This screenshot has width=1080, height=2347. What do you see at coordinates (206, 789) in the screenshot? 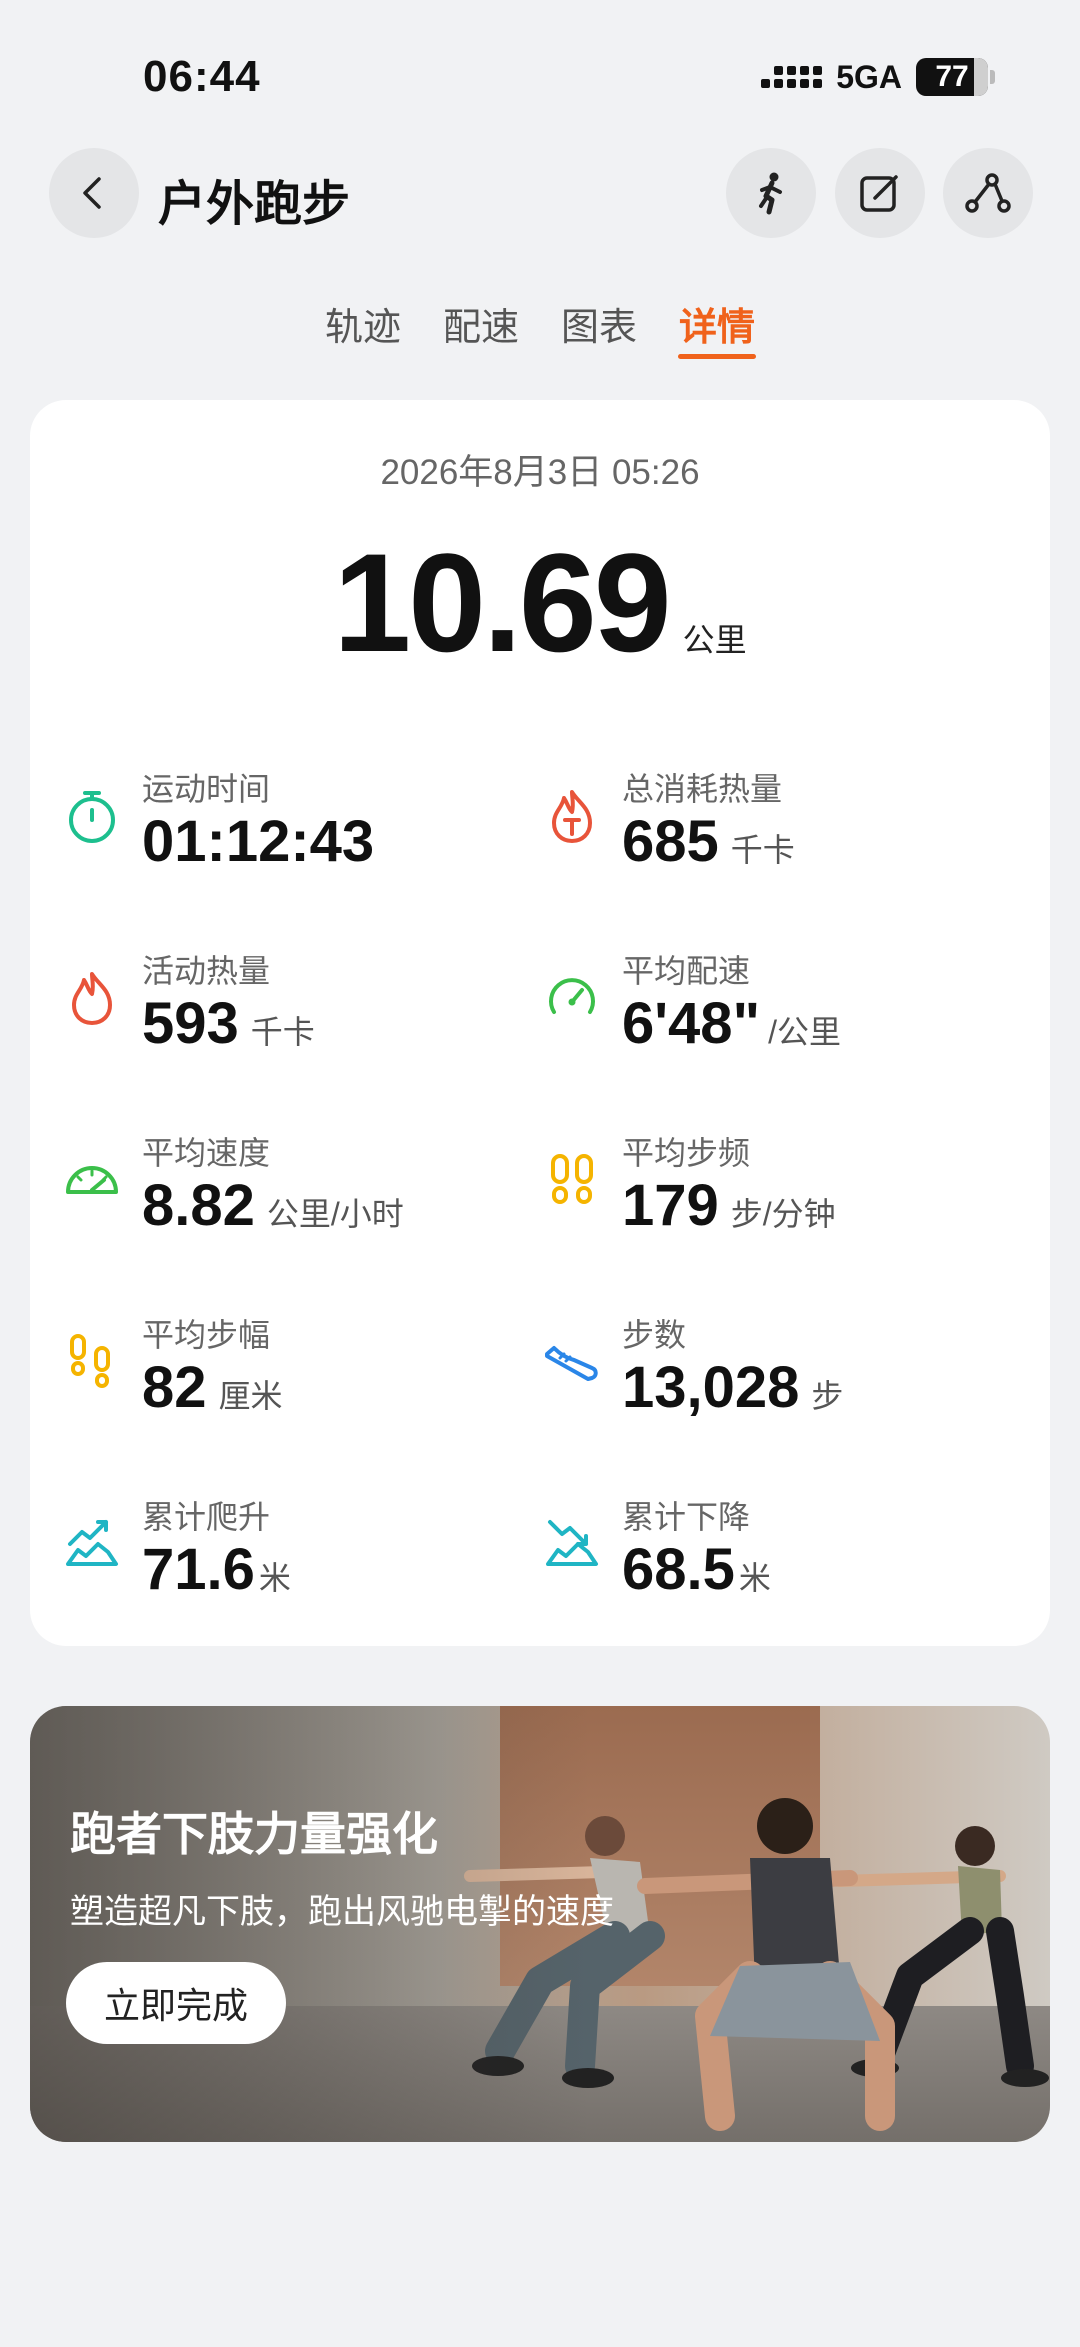
I see `metric-label: 运动时间` at bounding box center [206, 789].